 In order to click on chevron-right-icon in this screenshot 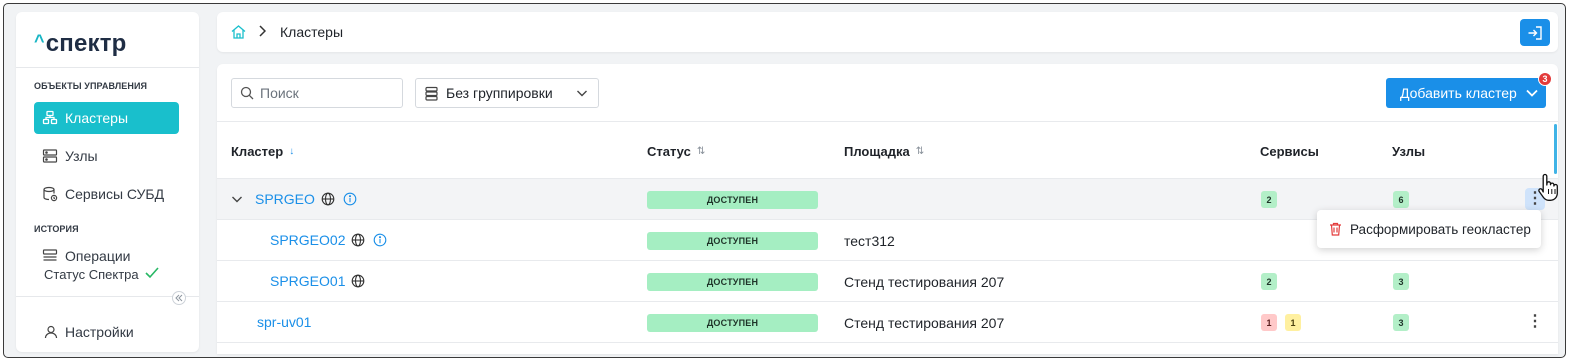, I will do `click(262, 32)`.